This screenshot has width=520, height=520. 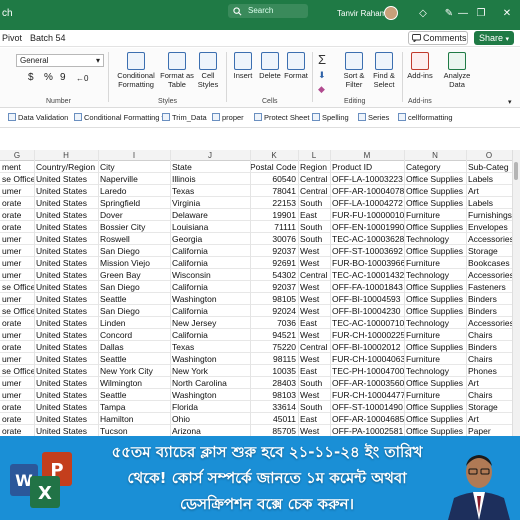 I want to click on format-as-table-button: Format as Table, so click(x=177, y=70).